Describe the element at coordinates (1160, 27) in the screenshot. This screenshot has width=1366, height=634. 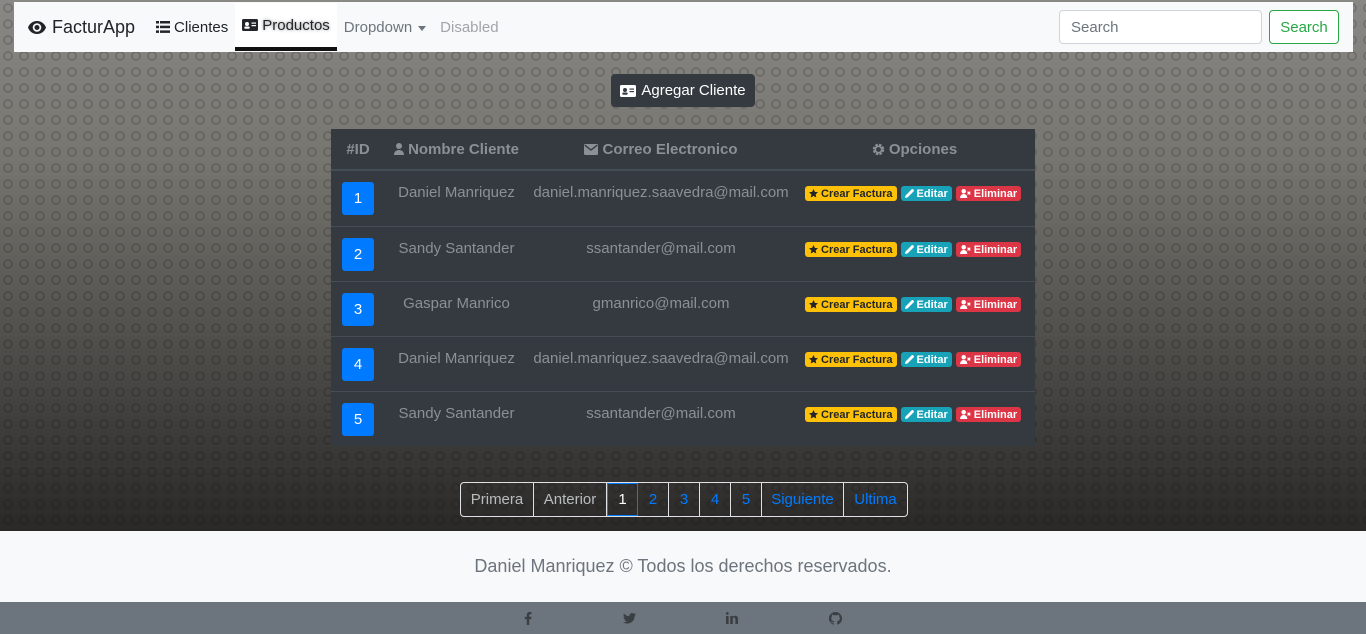
I see `search-input` at that location.